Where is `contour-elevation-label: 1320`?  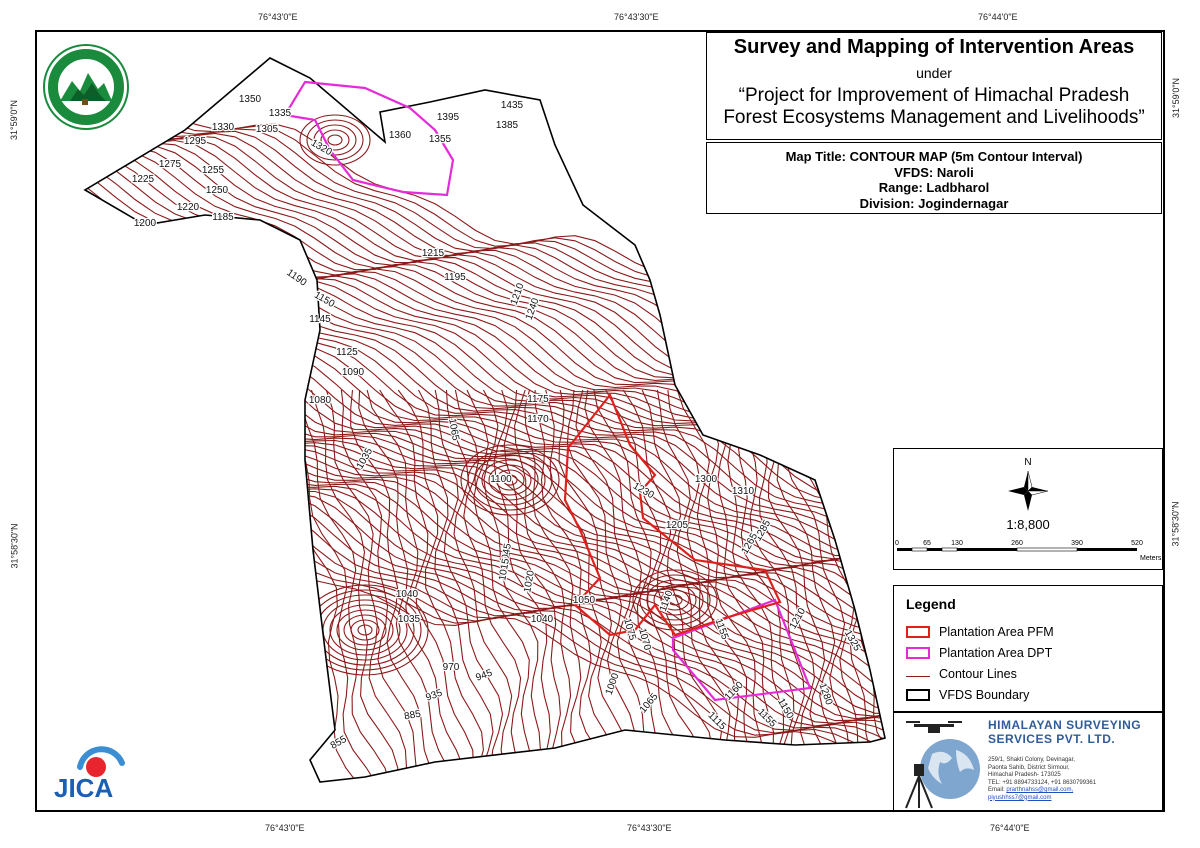
contour-elevation-label: 1320 is located at coordinates (321, 148).